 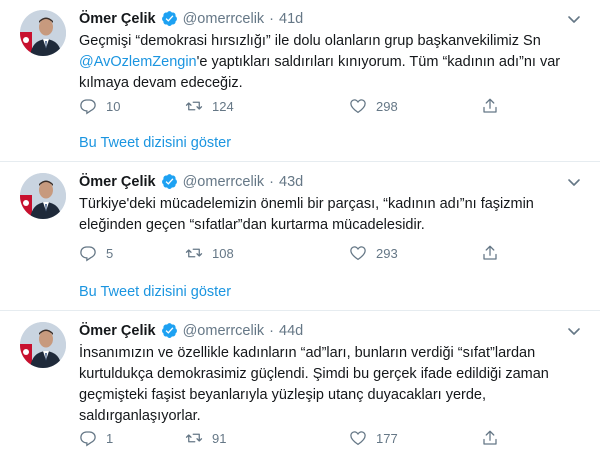 What do you see at coordinates (373, 253) in the screenshot?
I see `like-button: 293` at bounding box center [373, 253].